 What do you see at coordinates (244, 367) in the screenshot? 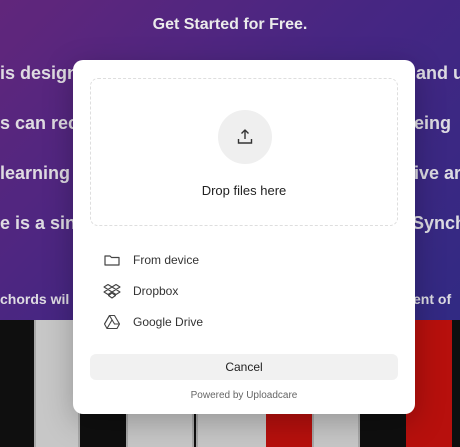
I see `cancel-button: Cancel` at bounding box center [244, 367].